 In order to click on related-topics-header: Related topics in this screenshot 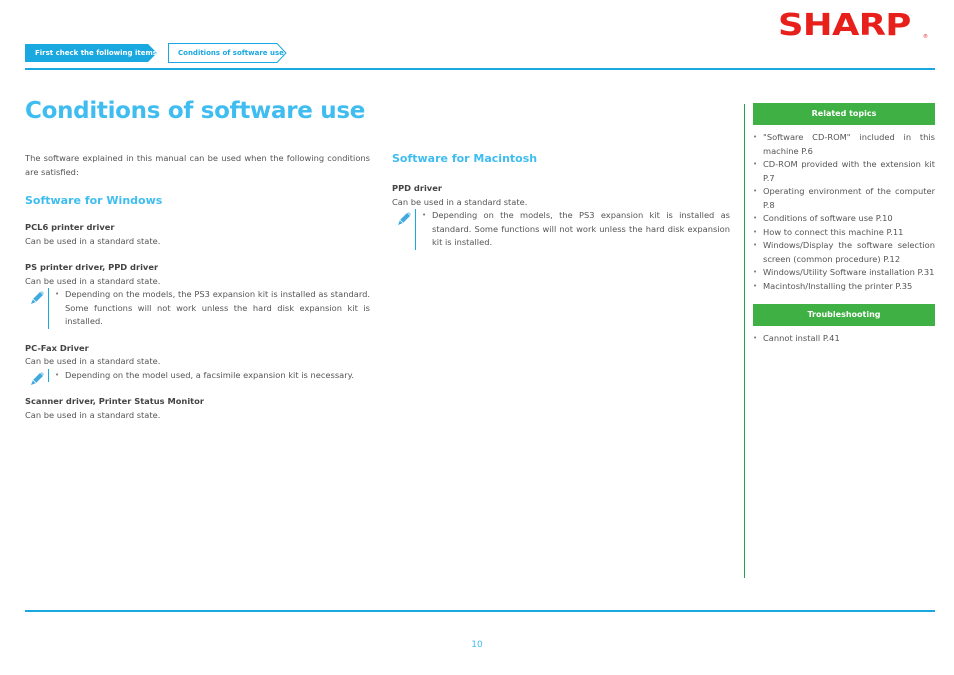, I will do `click(844, 114)`.